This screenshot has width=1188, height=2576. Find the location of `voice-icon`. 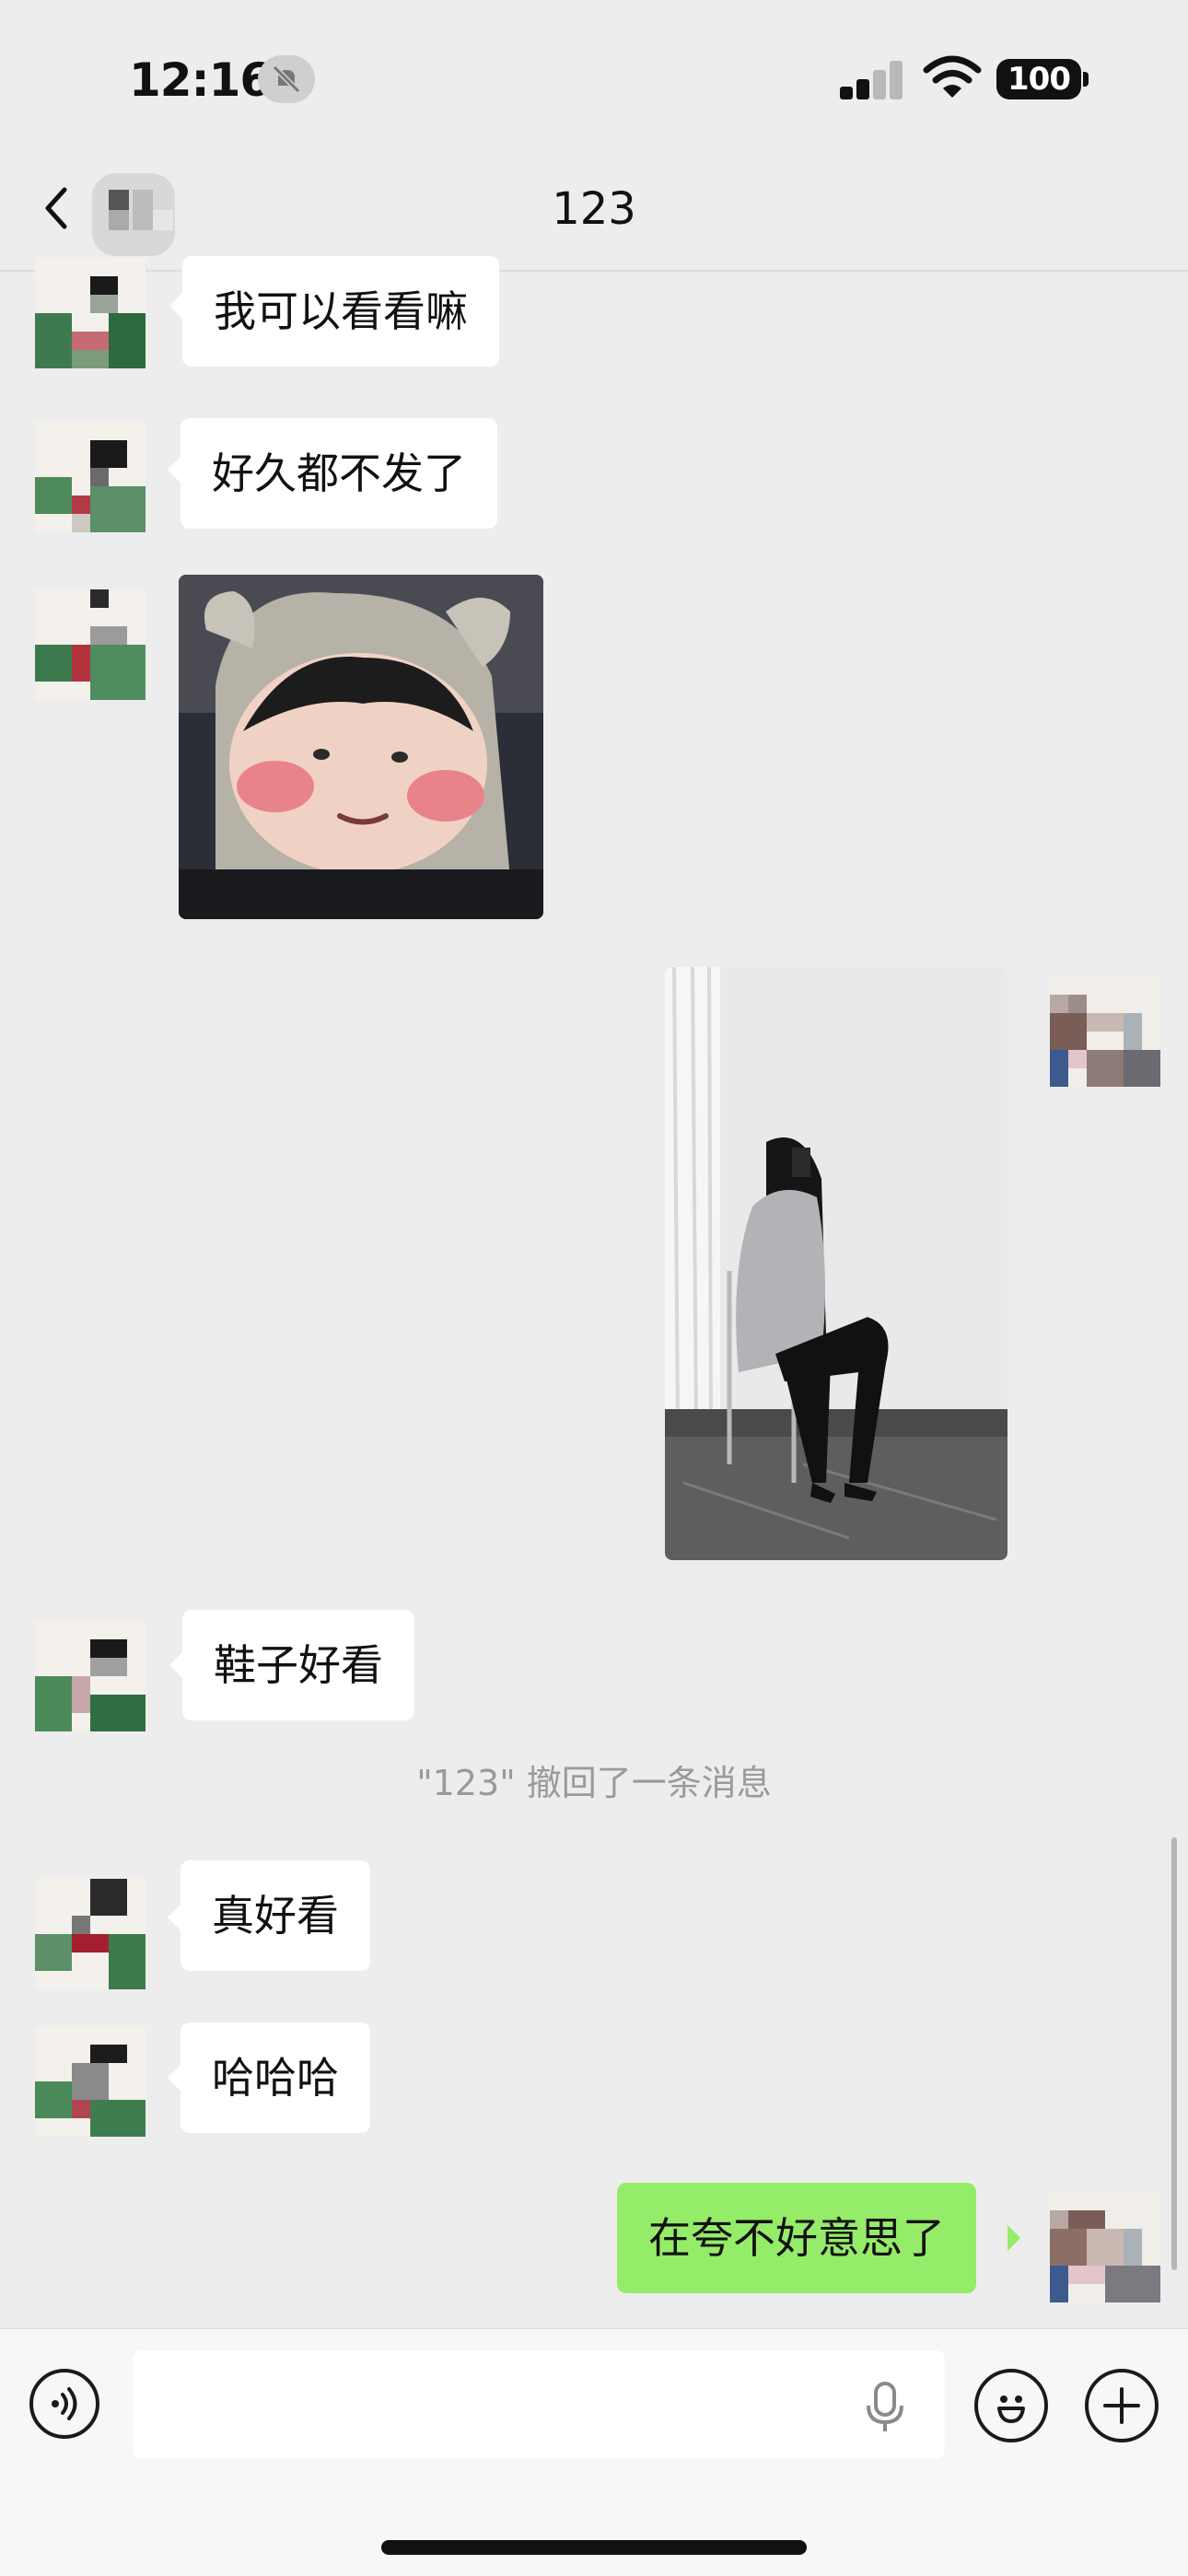

voice-icon is located at coordinates (64, 2403).